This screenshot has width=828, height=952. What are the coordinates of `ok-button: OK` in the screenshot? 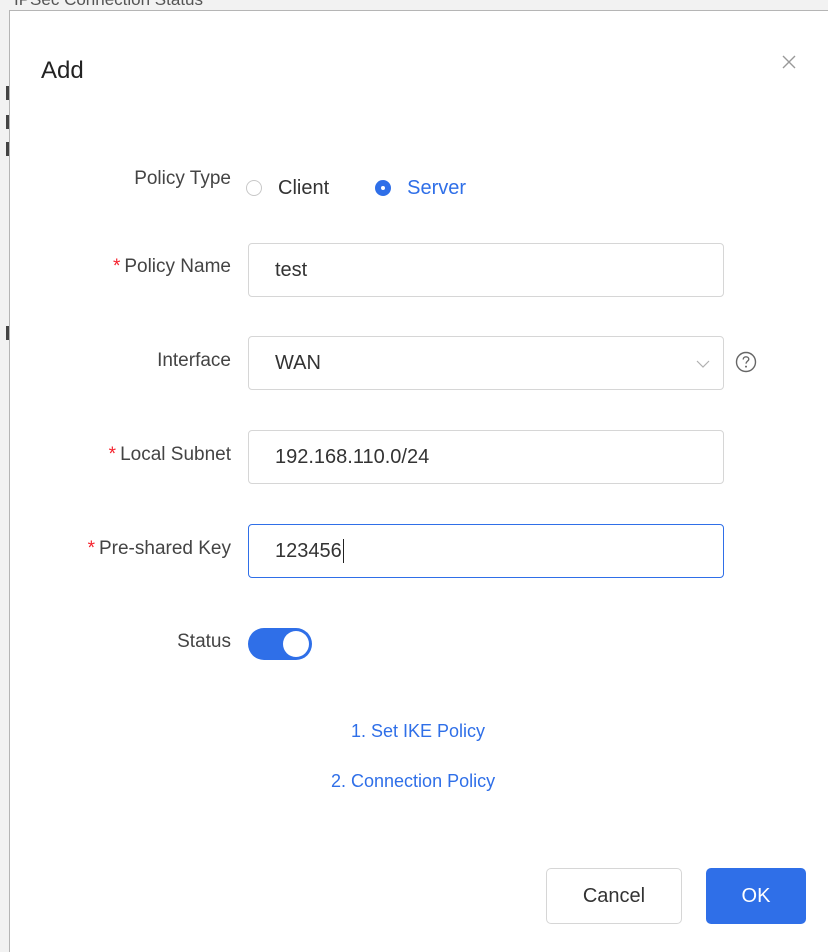 It's located at (756, 896).